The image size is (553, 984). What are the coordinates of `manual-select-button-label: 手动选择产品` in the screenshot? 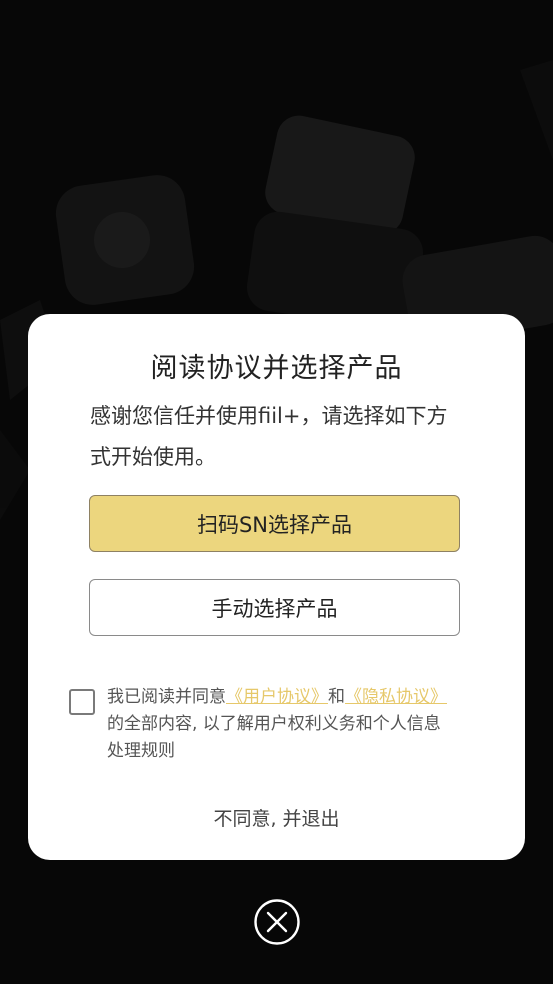 It's located at (274, 608).